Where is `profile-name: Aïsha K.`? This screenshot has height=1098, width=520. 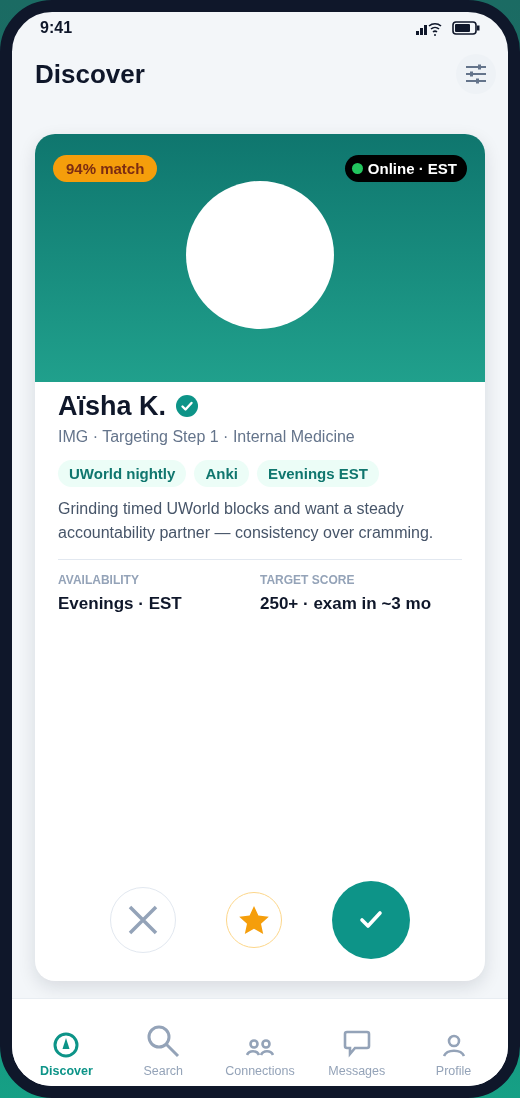 profile-name: Aïsha K. is located at coordinates (112, 406).